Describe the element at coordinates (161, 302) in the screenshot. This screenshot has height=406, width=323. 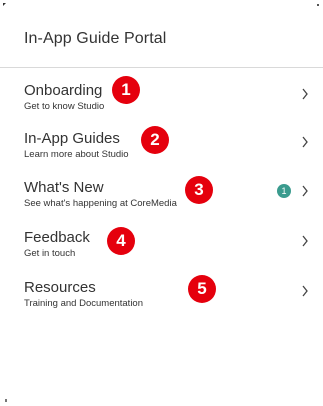
I see `menu-item-resources: Resources Training and Documentation 5` at that location.